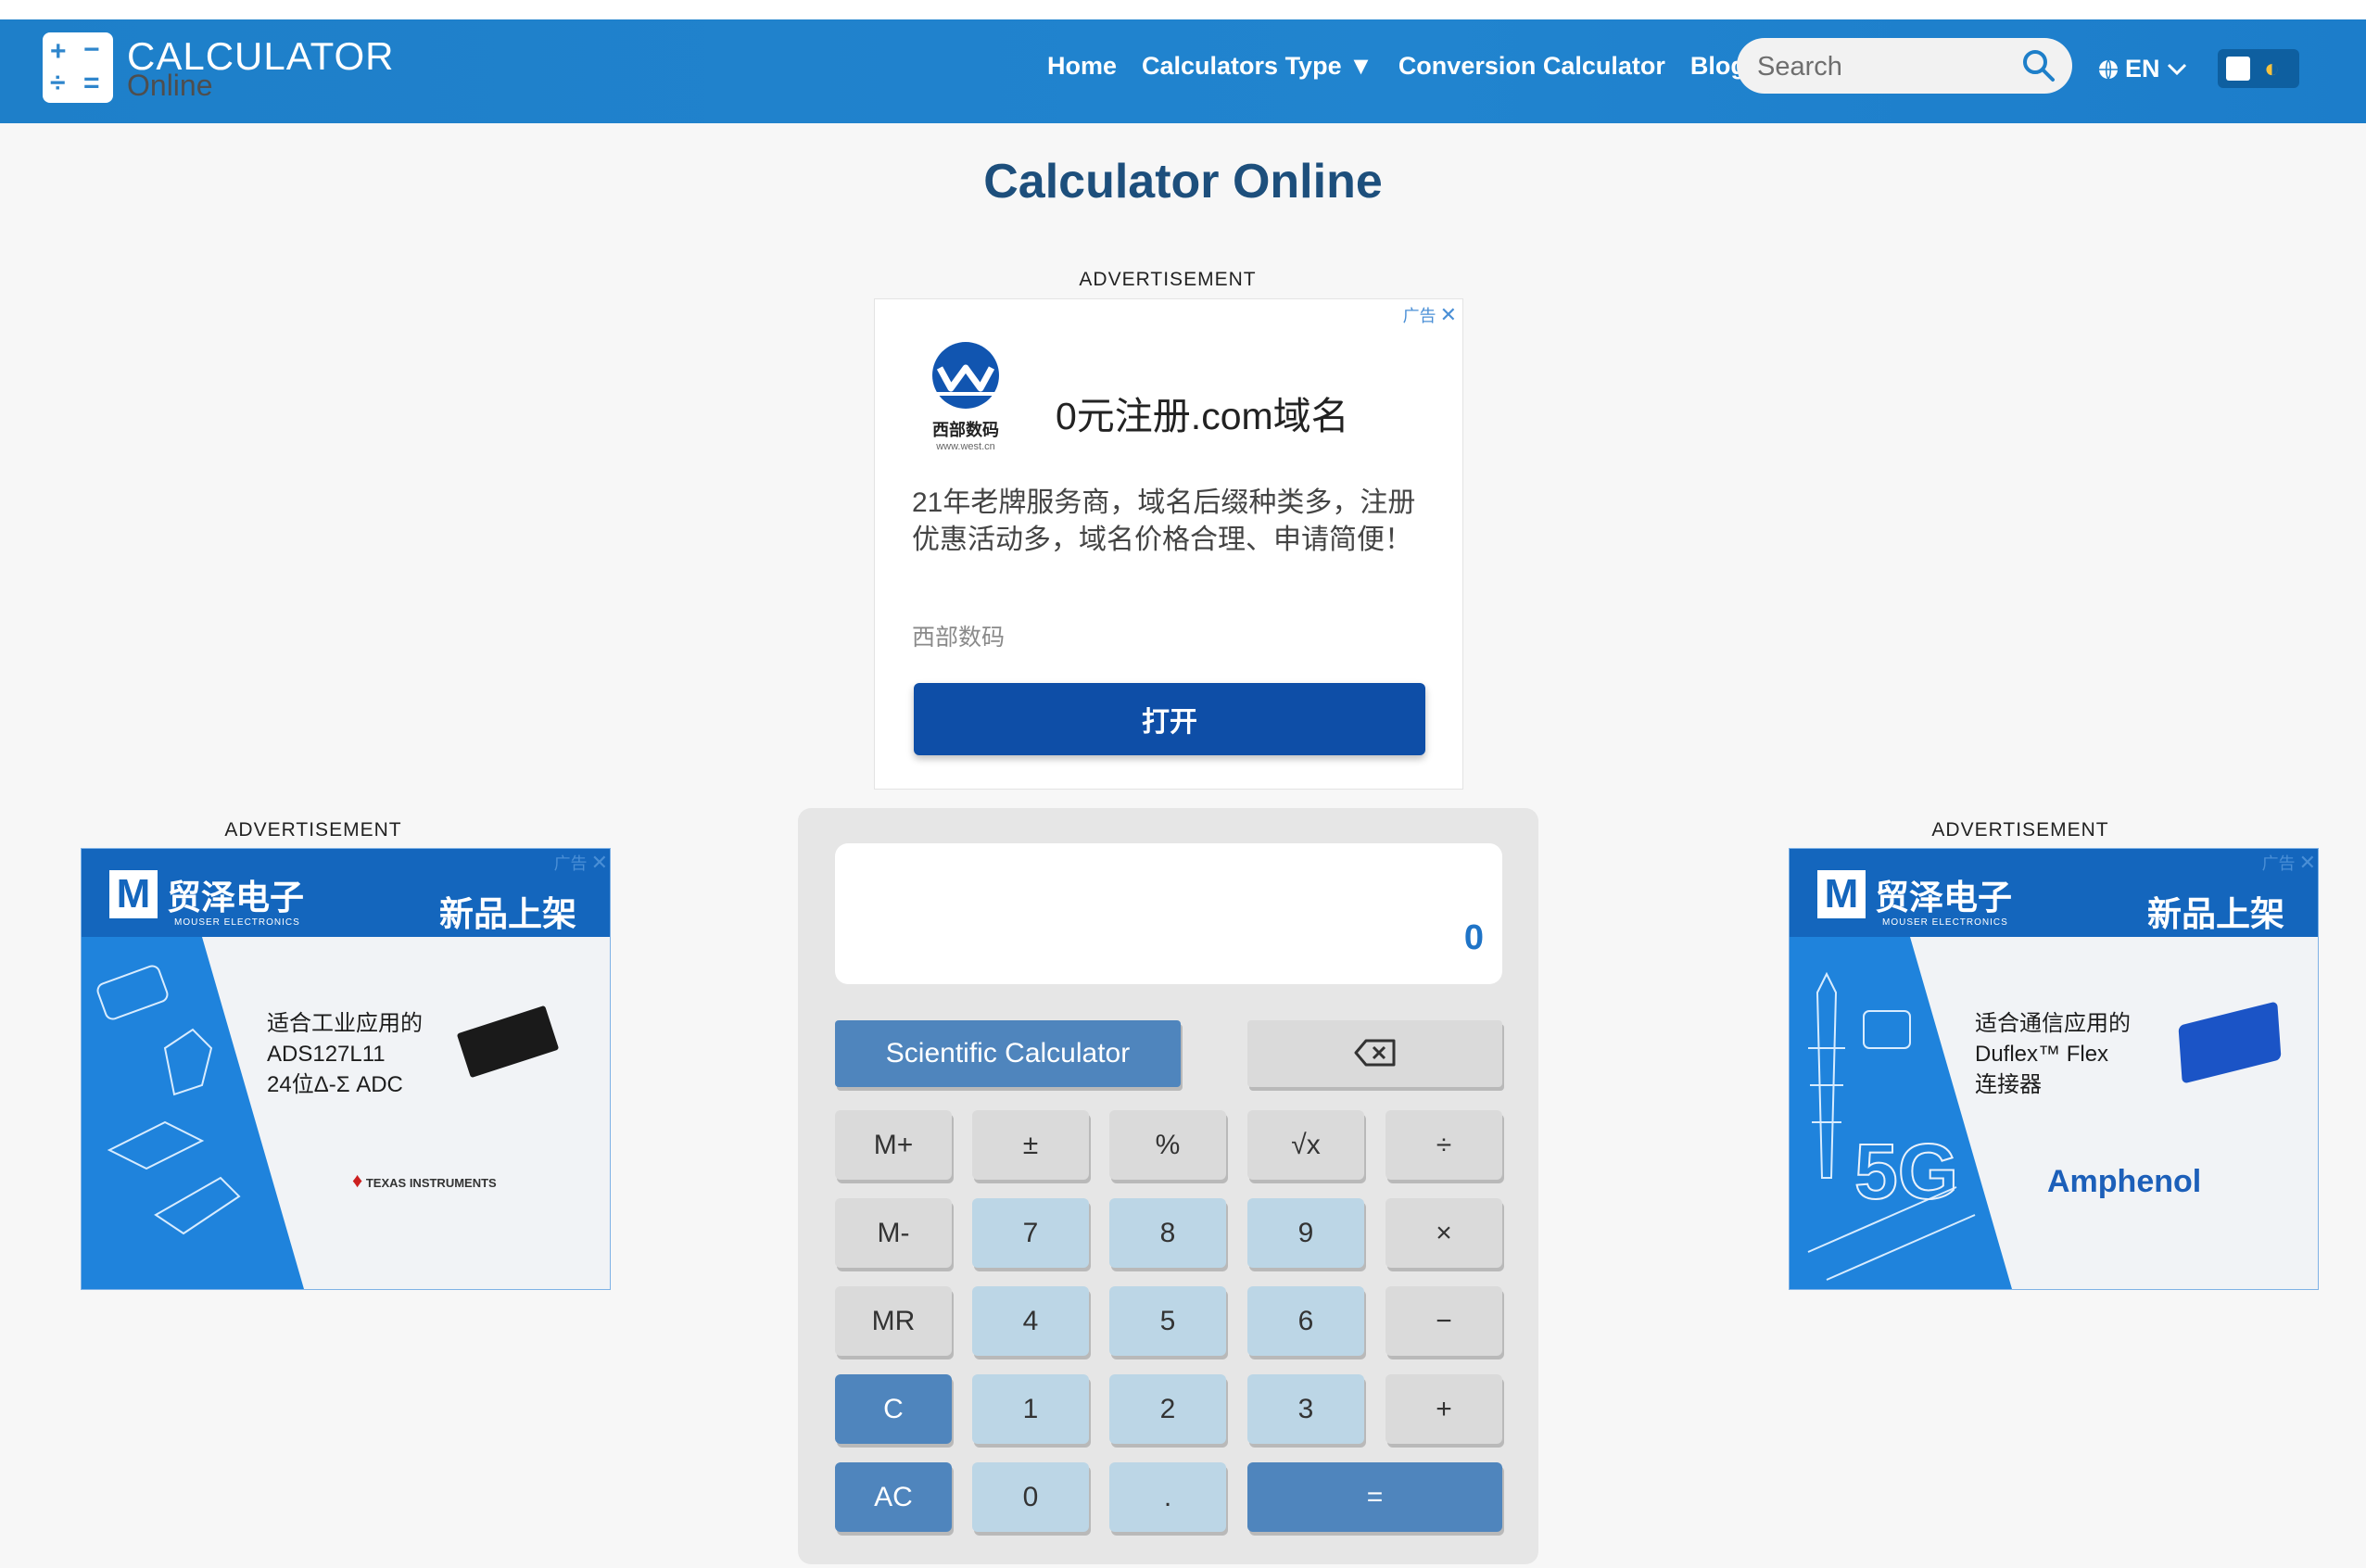 Image resolution: width=2366 pixels, height=1568 pixels. I want to click on backspace-icon, so click(1374, 1052).